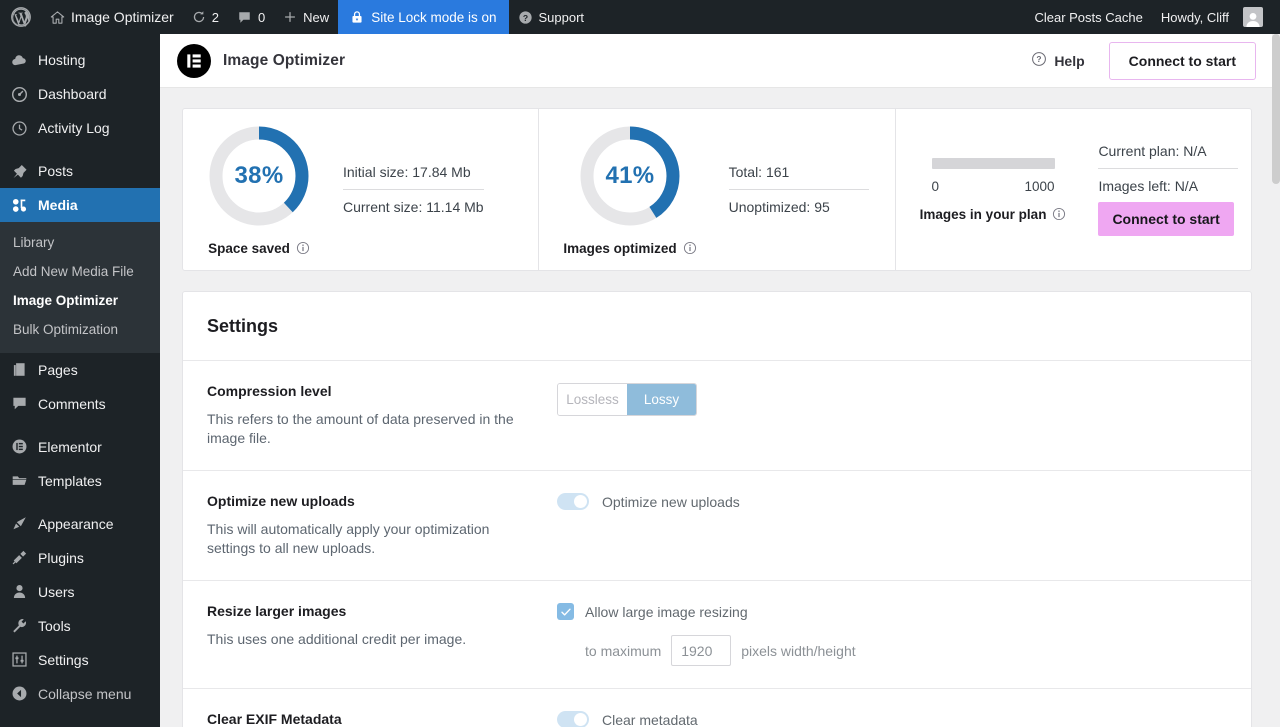 Image resolution: width=1280 pixels, height=727 pixels. What do you see at coordinates (80, 128) in the screenshot?
I see `sidebar-item-activity-log: Activity Log` at bounding box center [80, 128].